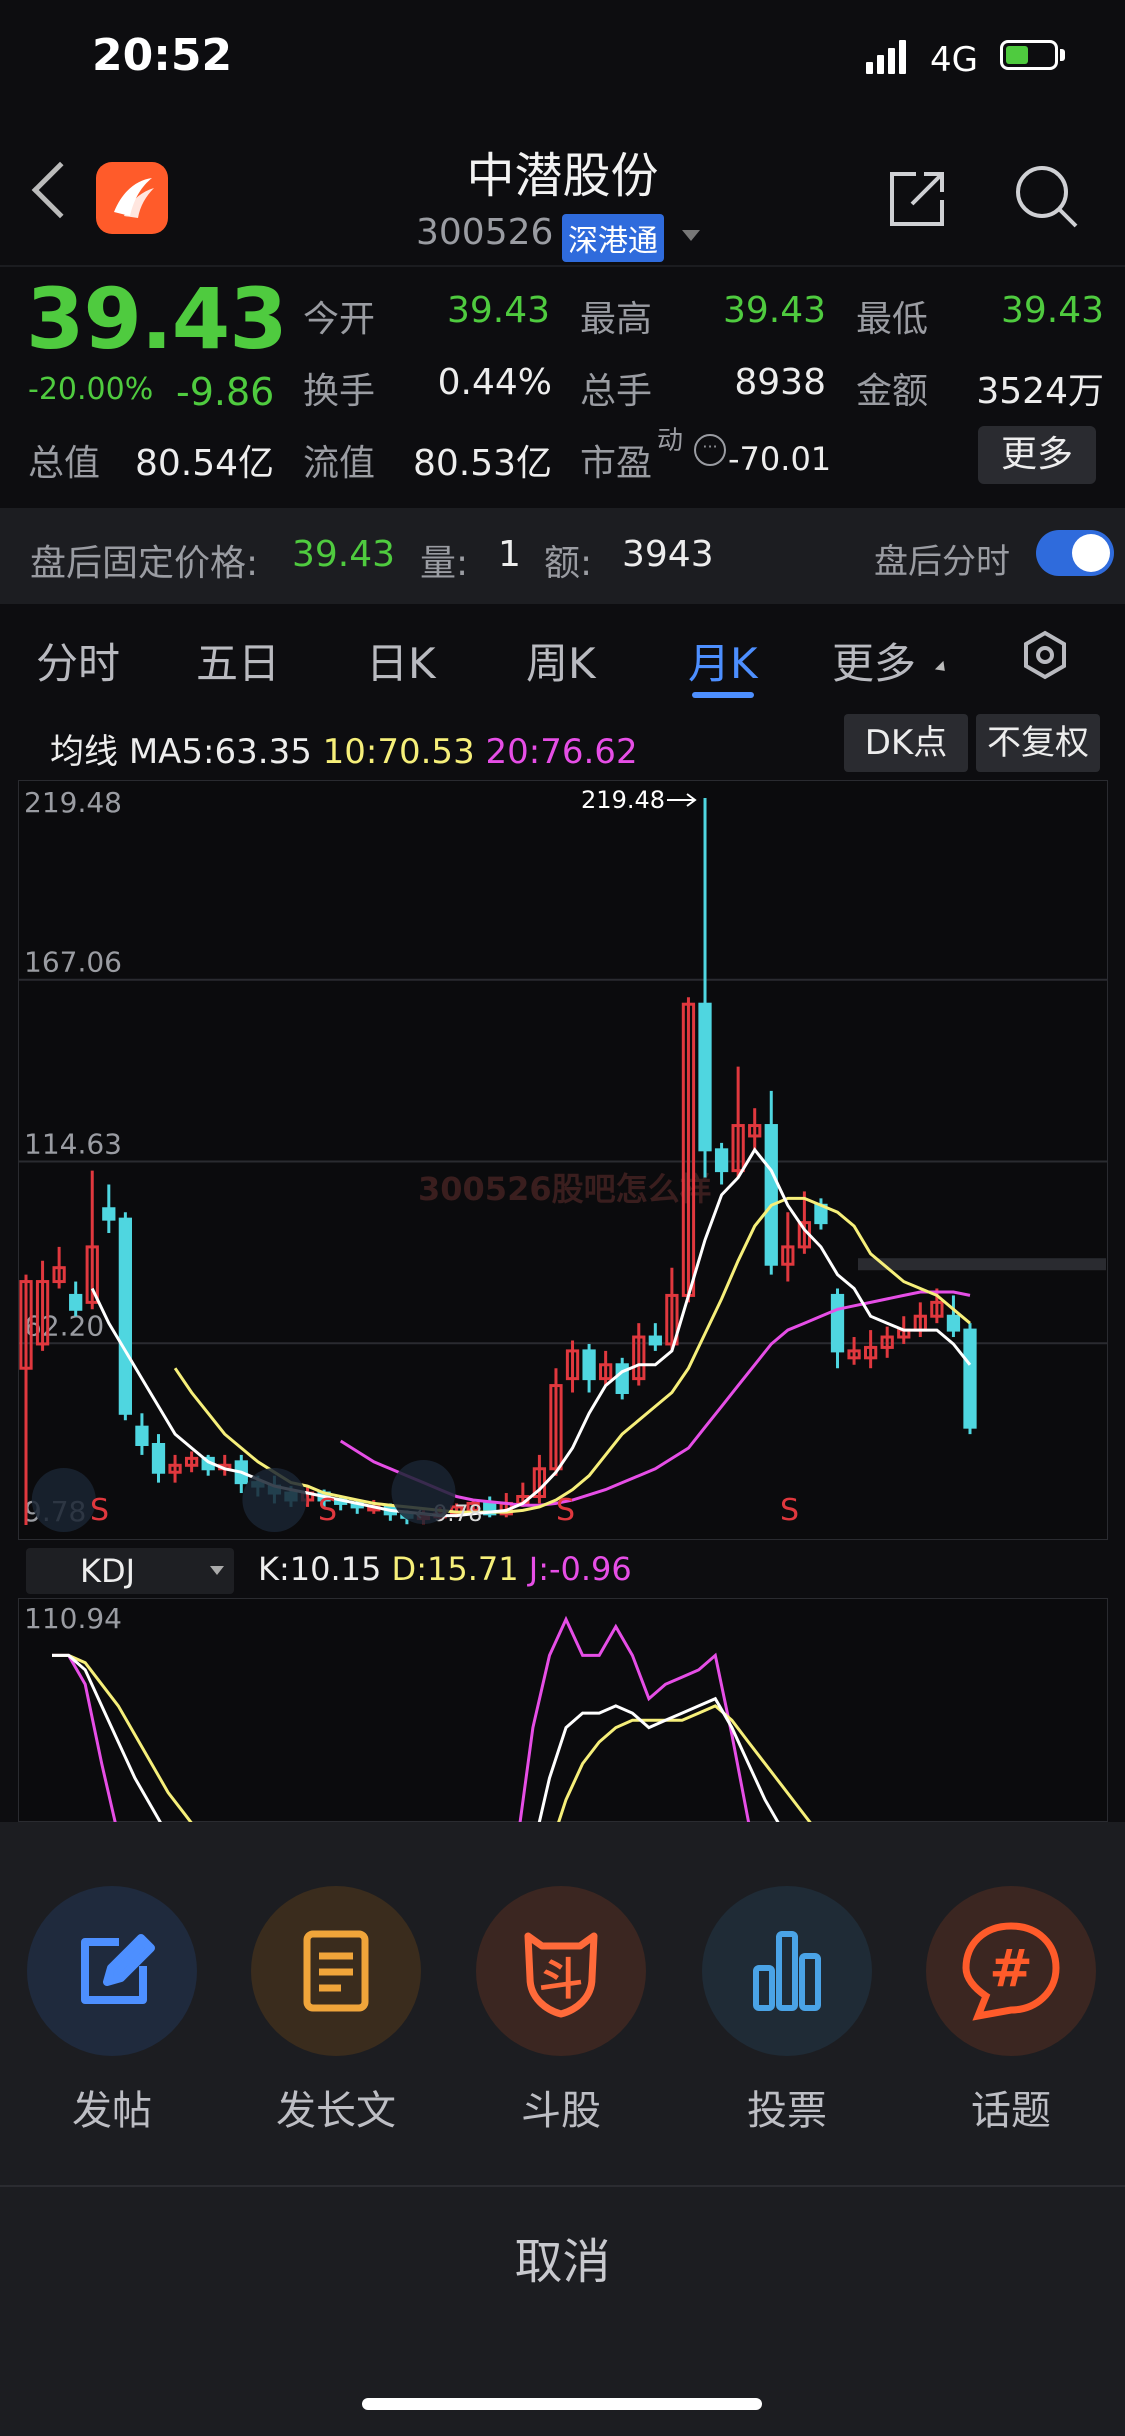  I want to click on high-value: 39.43, so click(774, 310).